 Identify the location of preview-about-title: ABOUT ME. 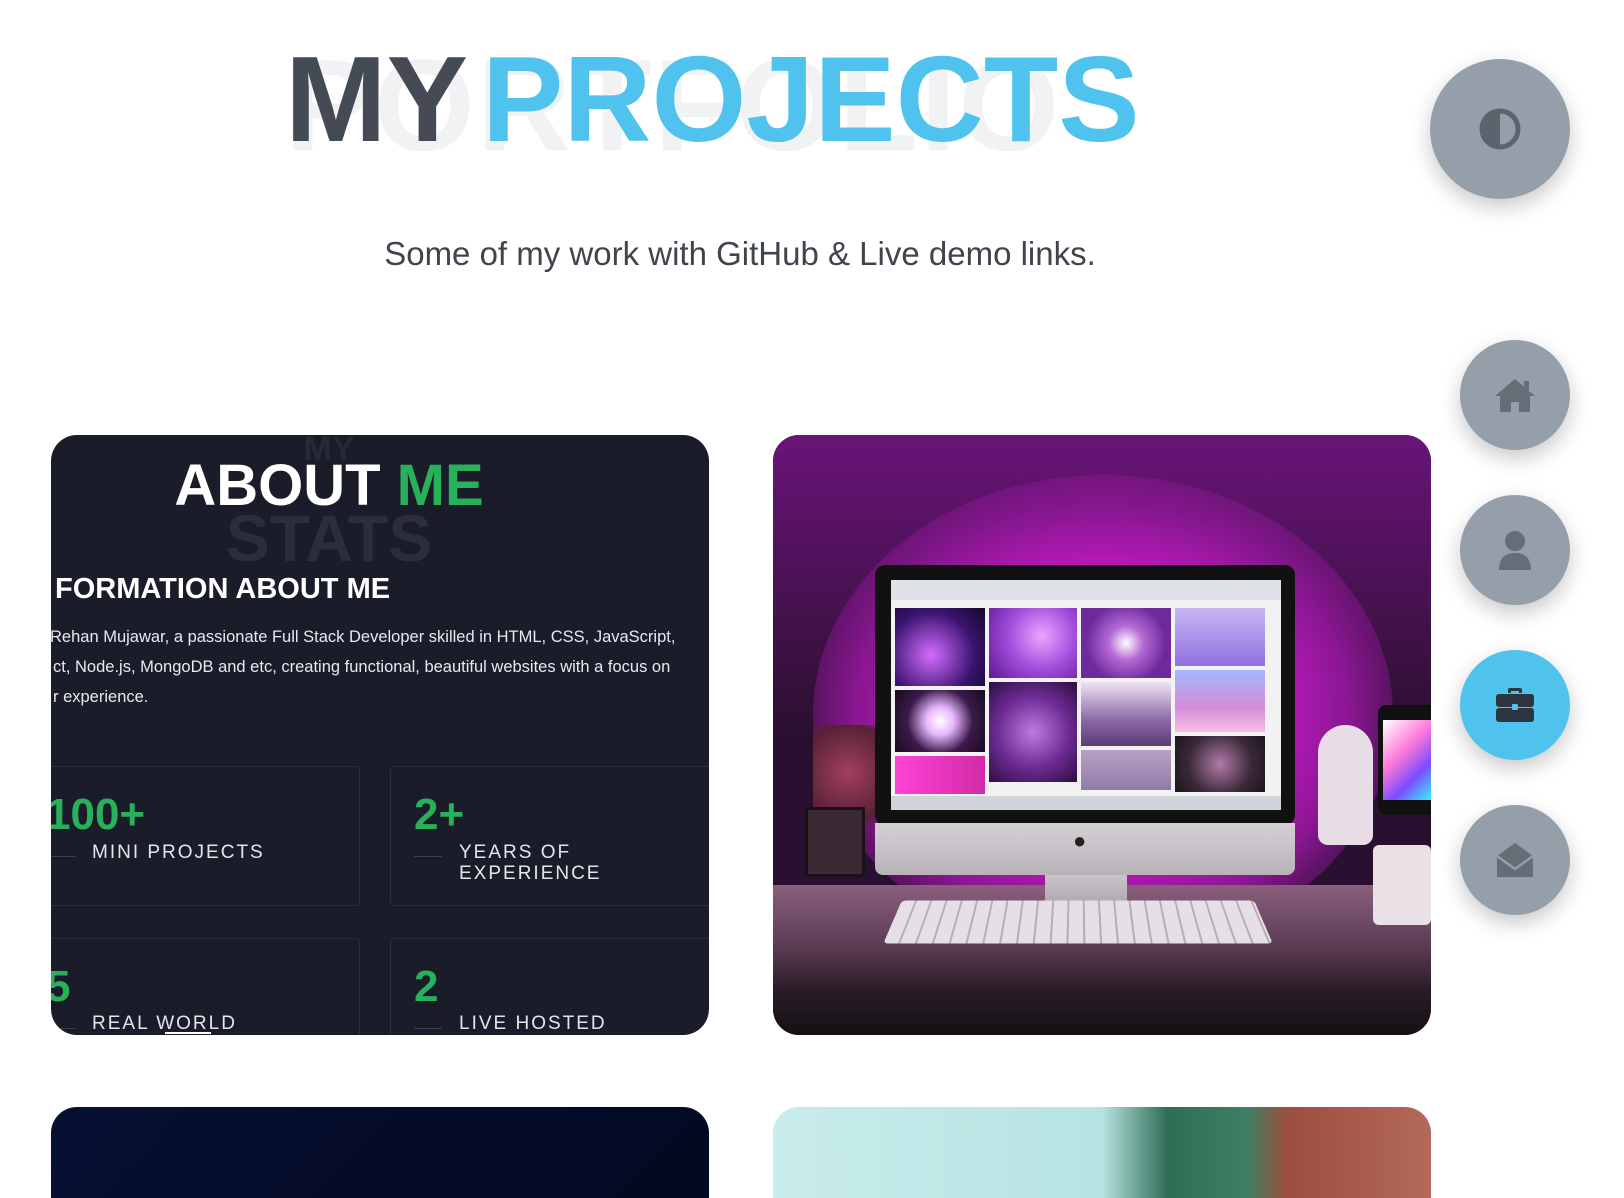
(354, 485).